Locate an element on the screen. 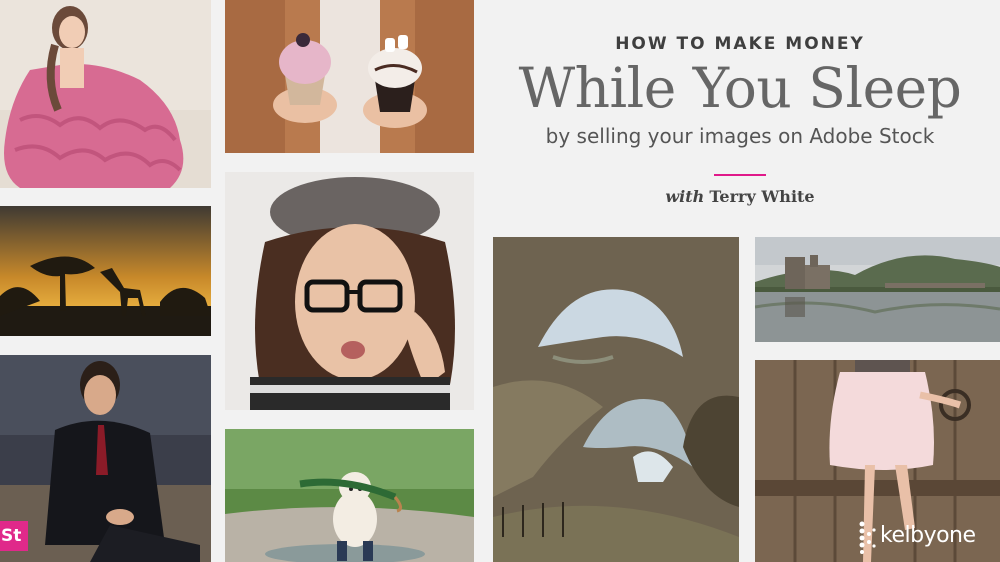 This screenshot has width=1000, height=562. accent-divider is located at coordinates (740, 175).